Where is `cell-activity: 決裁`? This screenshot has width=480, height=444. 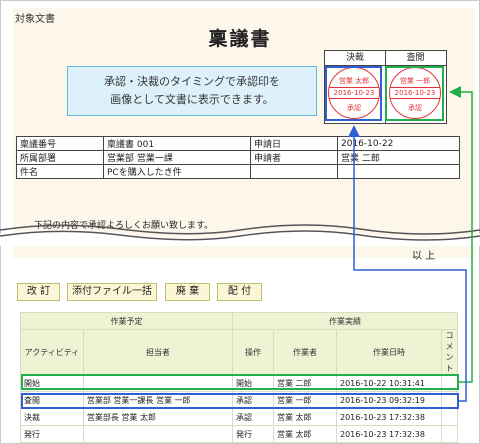 cell-activity: 決裁 is located at coordinates (52, 417).